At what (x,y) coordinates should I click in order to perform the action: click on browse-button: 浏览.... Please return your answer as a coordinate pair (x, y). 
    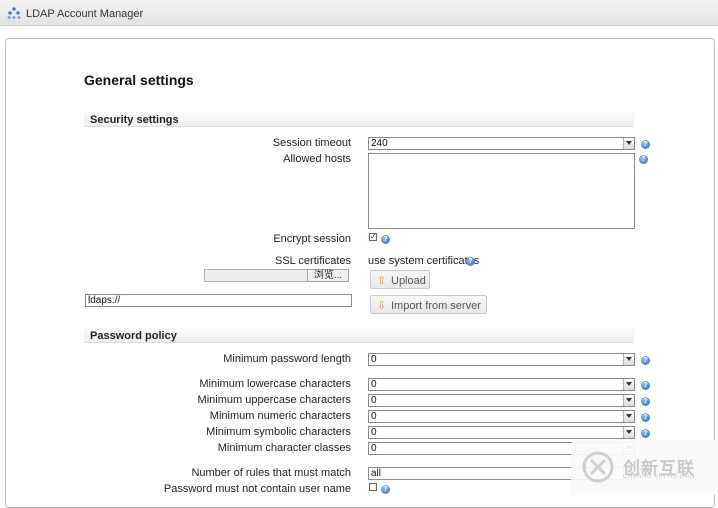
    Looking at the image, I should click on (328, 275).